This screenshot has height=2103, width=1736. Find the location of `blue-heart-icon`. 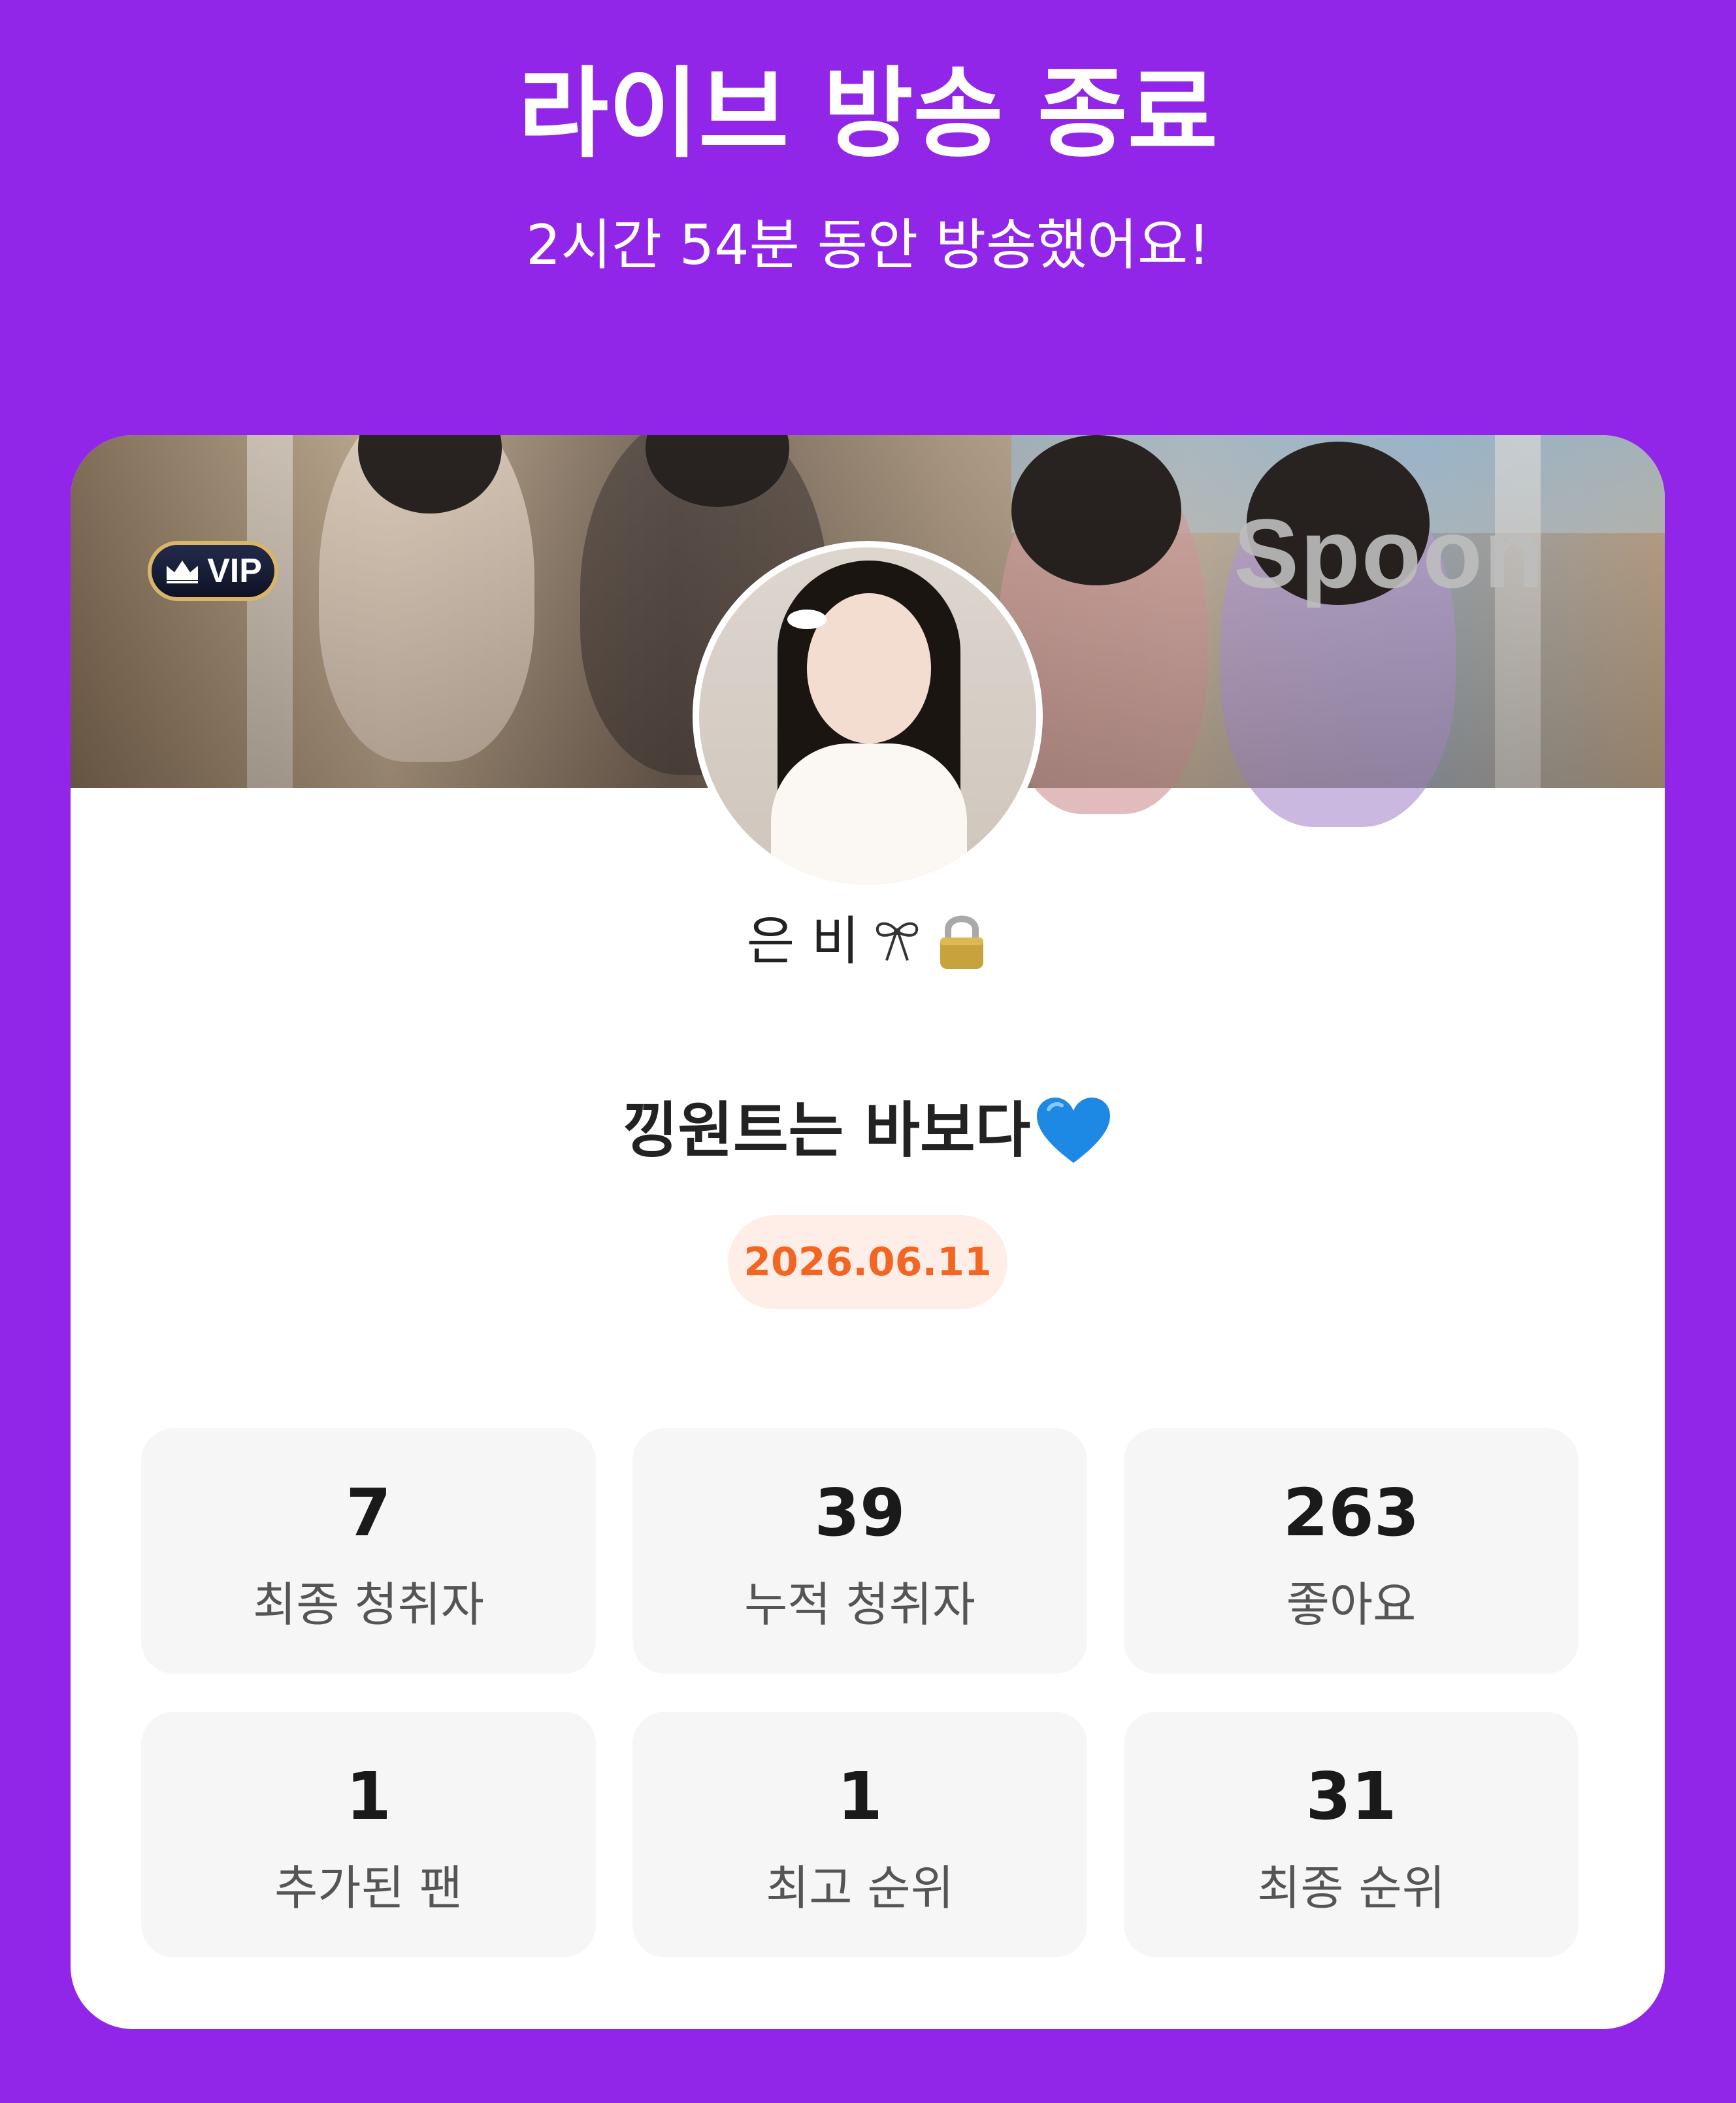

blue-heart-icon is located at coordinates (1074, 1130).